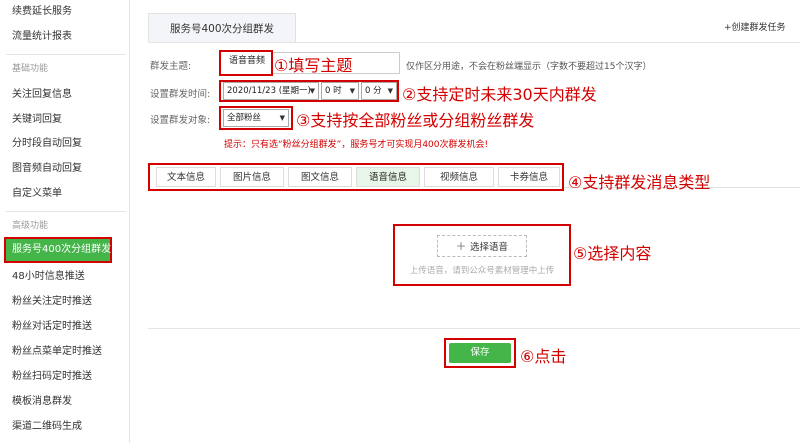  I want to click on sidebar-item-keyword-reply: 关键词回复, so click(64, 120).